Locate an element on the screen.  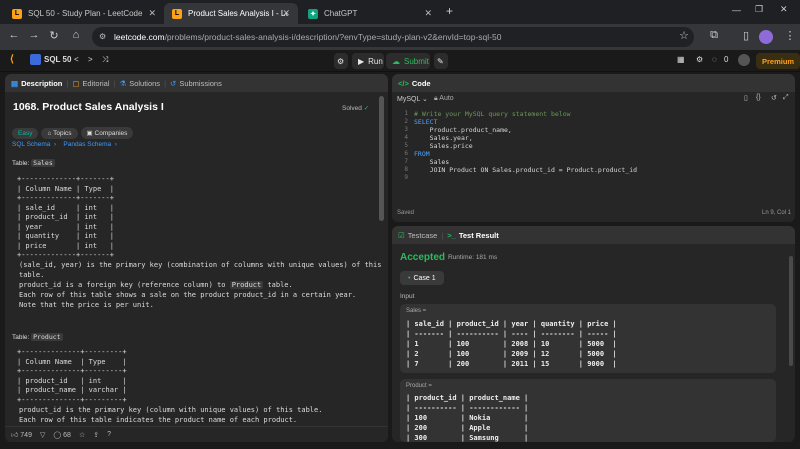
help-button: ? is located at coordinates (109, 434).